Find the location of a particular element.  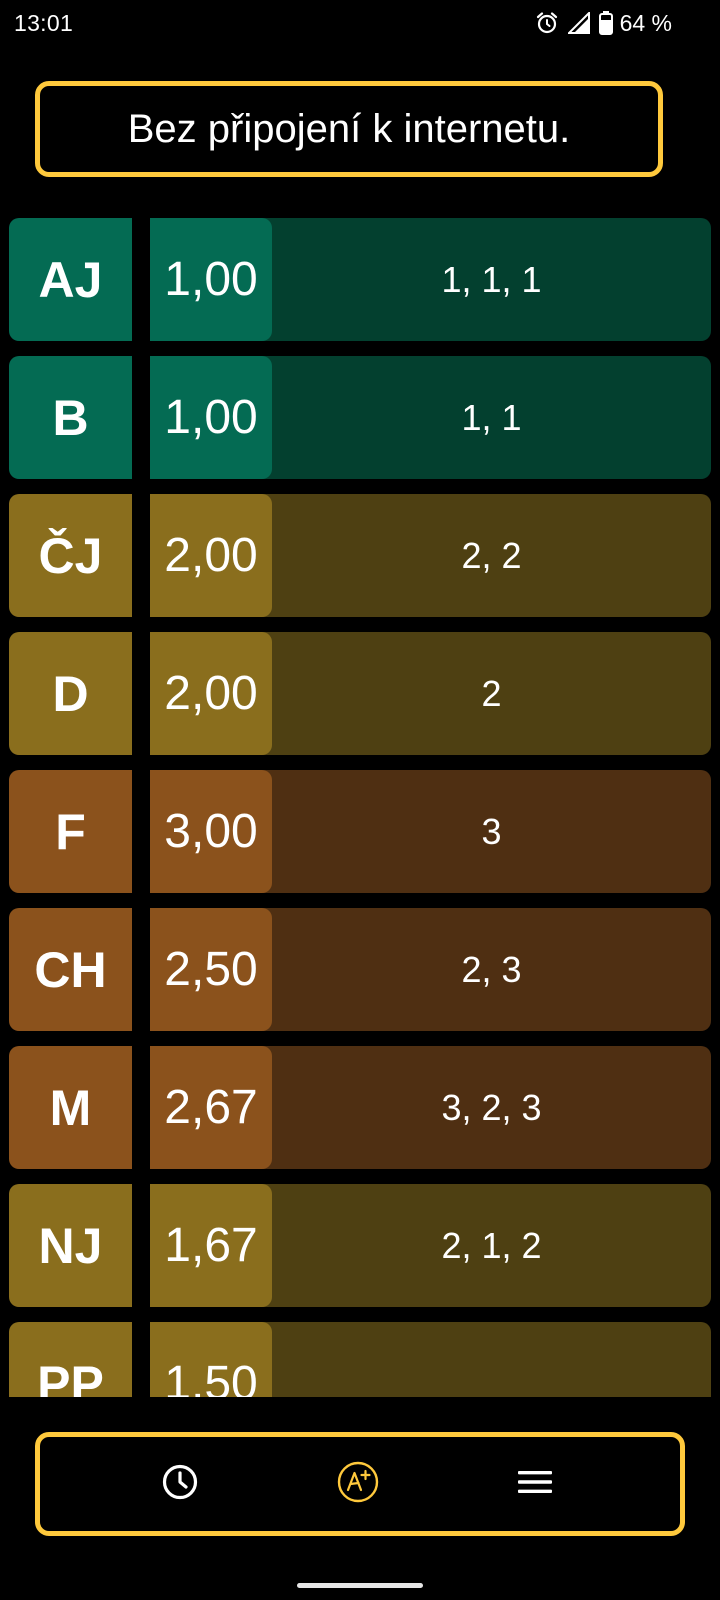

subject-grades: 3, 2, 3 is located at coordinates (491, 1107).